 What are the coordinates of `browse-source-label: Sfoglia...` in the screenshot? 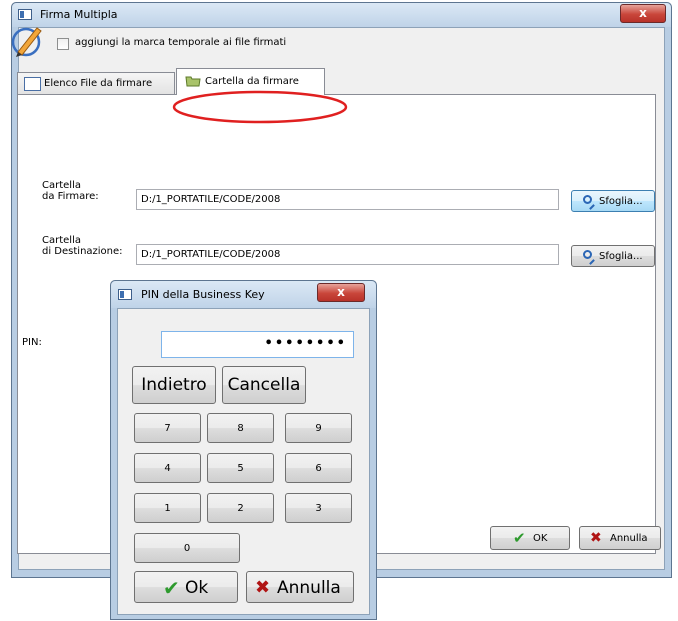 It's located at (621, 201).